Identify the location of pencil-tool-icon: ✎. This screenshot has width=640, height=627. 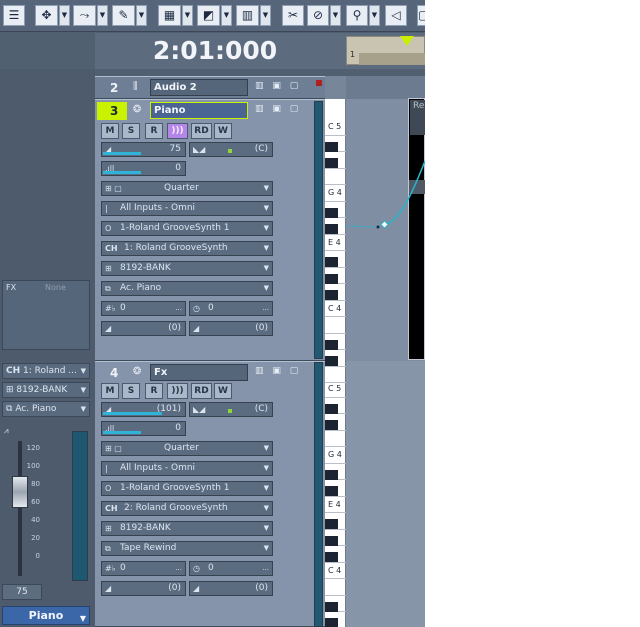
(123, 15).